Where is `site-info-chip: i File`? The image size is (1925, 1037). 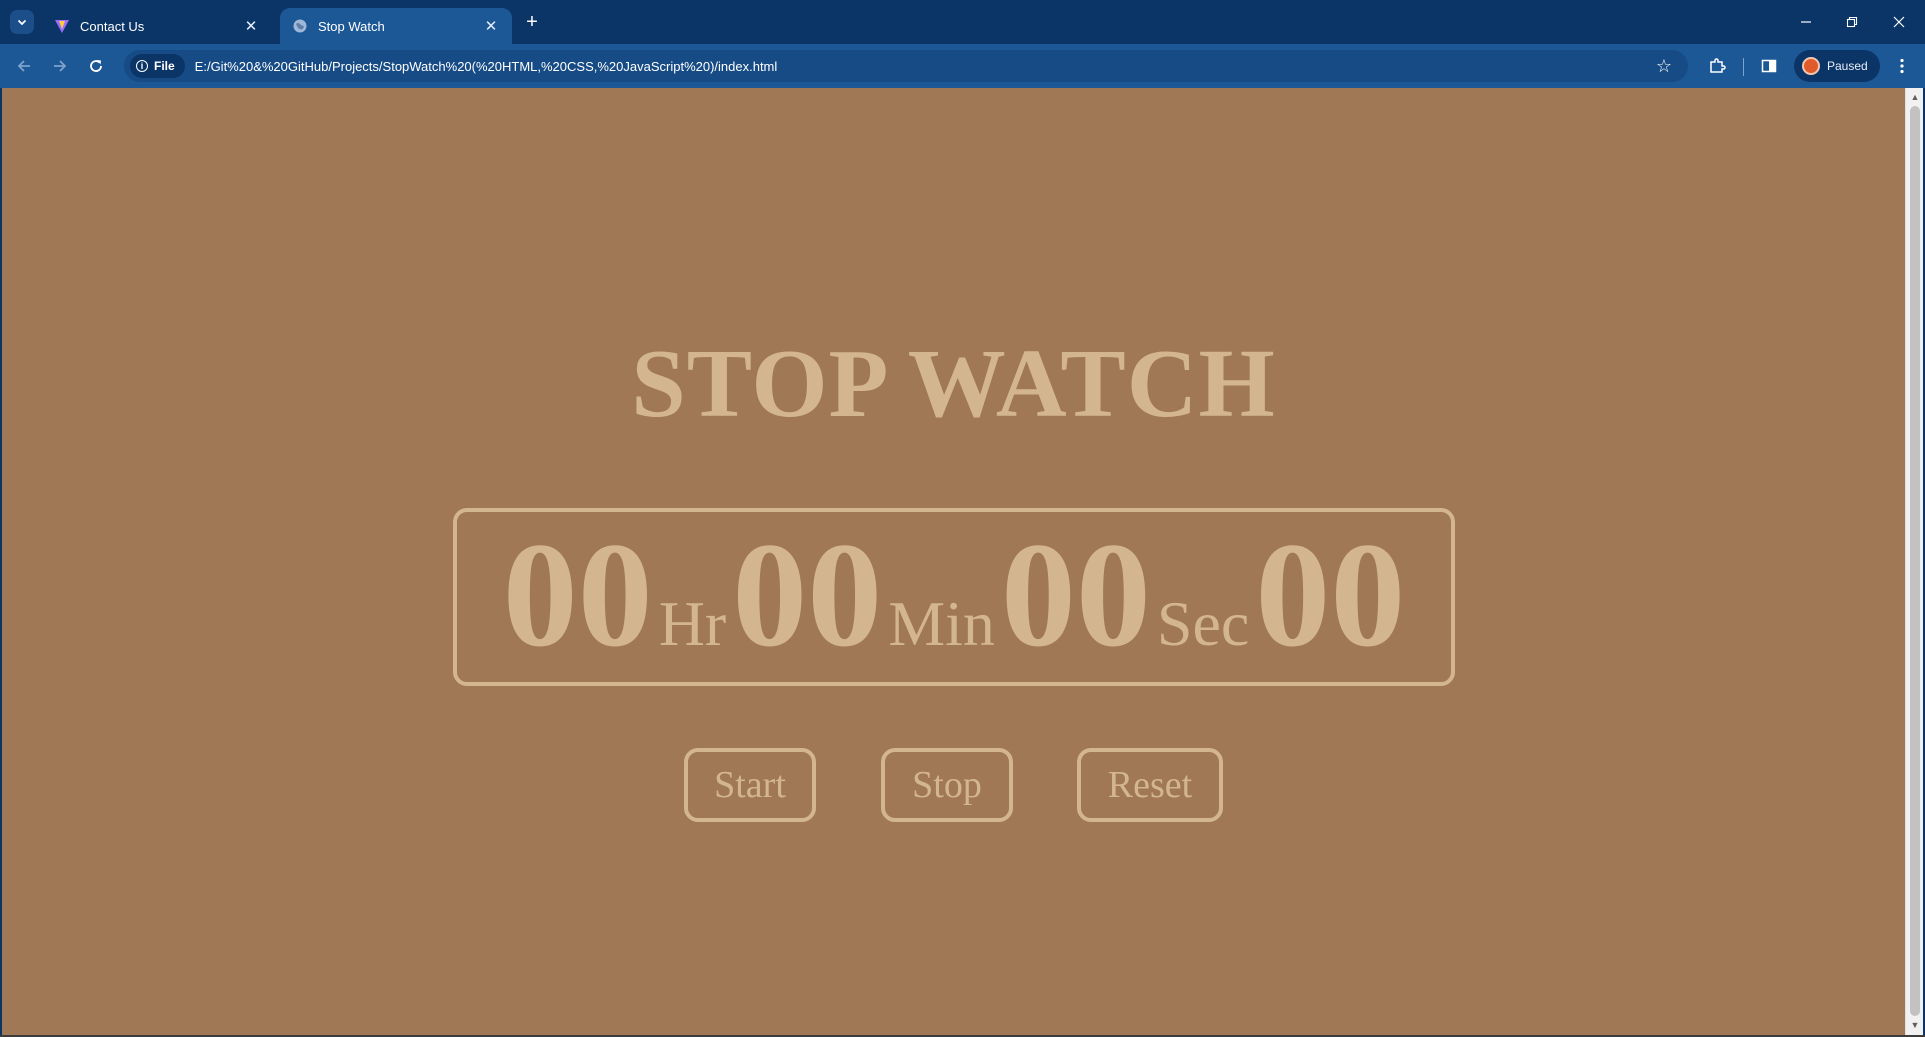
site-info-chip: i File is located at coordinates (157, 66).